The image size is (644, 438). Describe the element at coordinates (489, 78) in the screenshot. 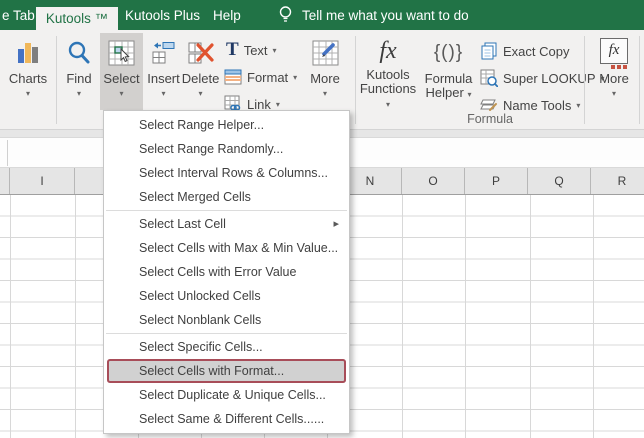

I see `lookup-icon` at that location.